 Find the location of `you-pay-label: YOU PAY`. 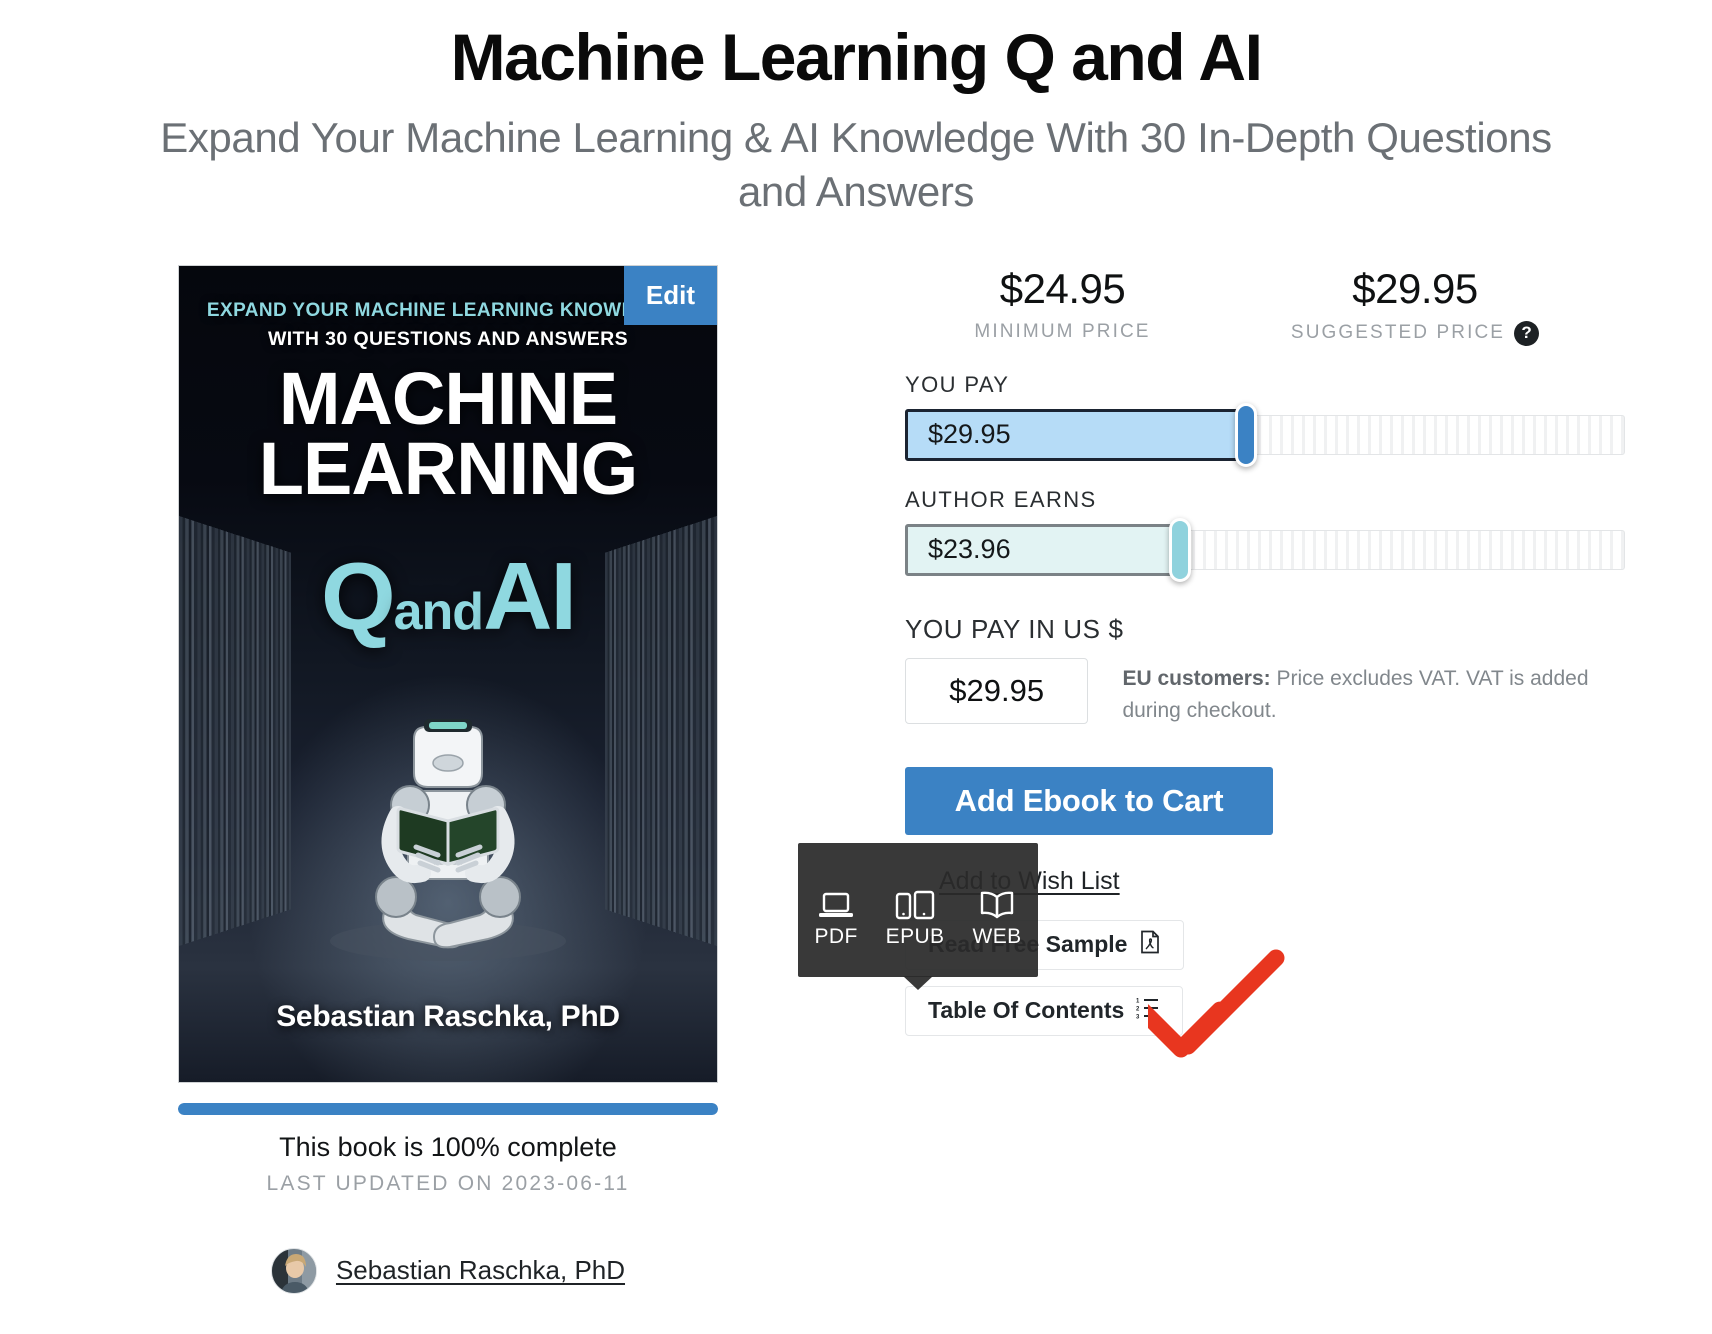

you-pay-label: YOU PAY is located at coordinates (957, 384).